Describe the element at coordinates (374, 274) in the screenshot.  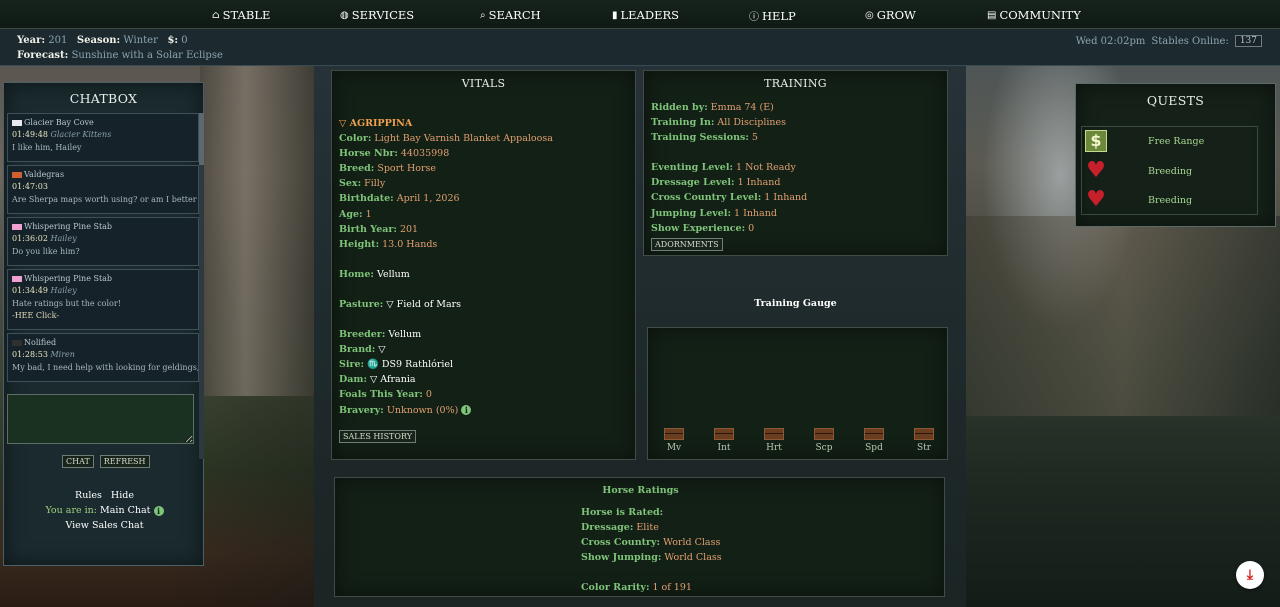
I see `vital-home: Home: Vellum` at that location.